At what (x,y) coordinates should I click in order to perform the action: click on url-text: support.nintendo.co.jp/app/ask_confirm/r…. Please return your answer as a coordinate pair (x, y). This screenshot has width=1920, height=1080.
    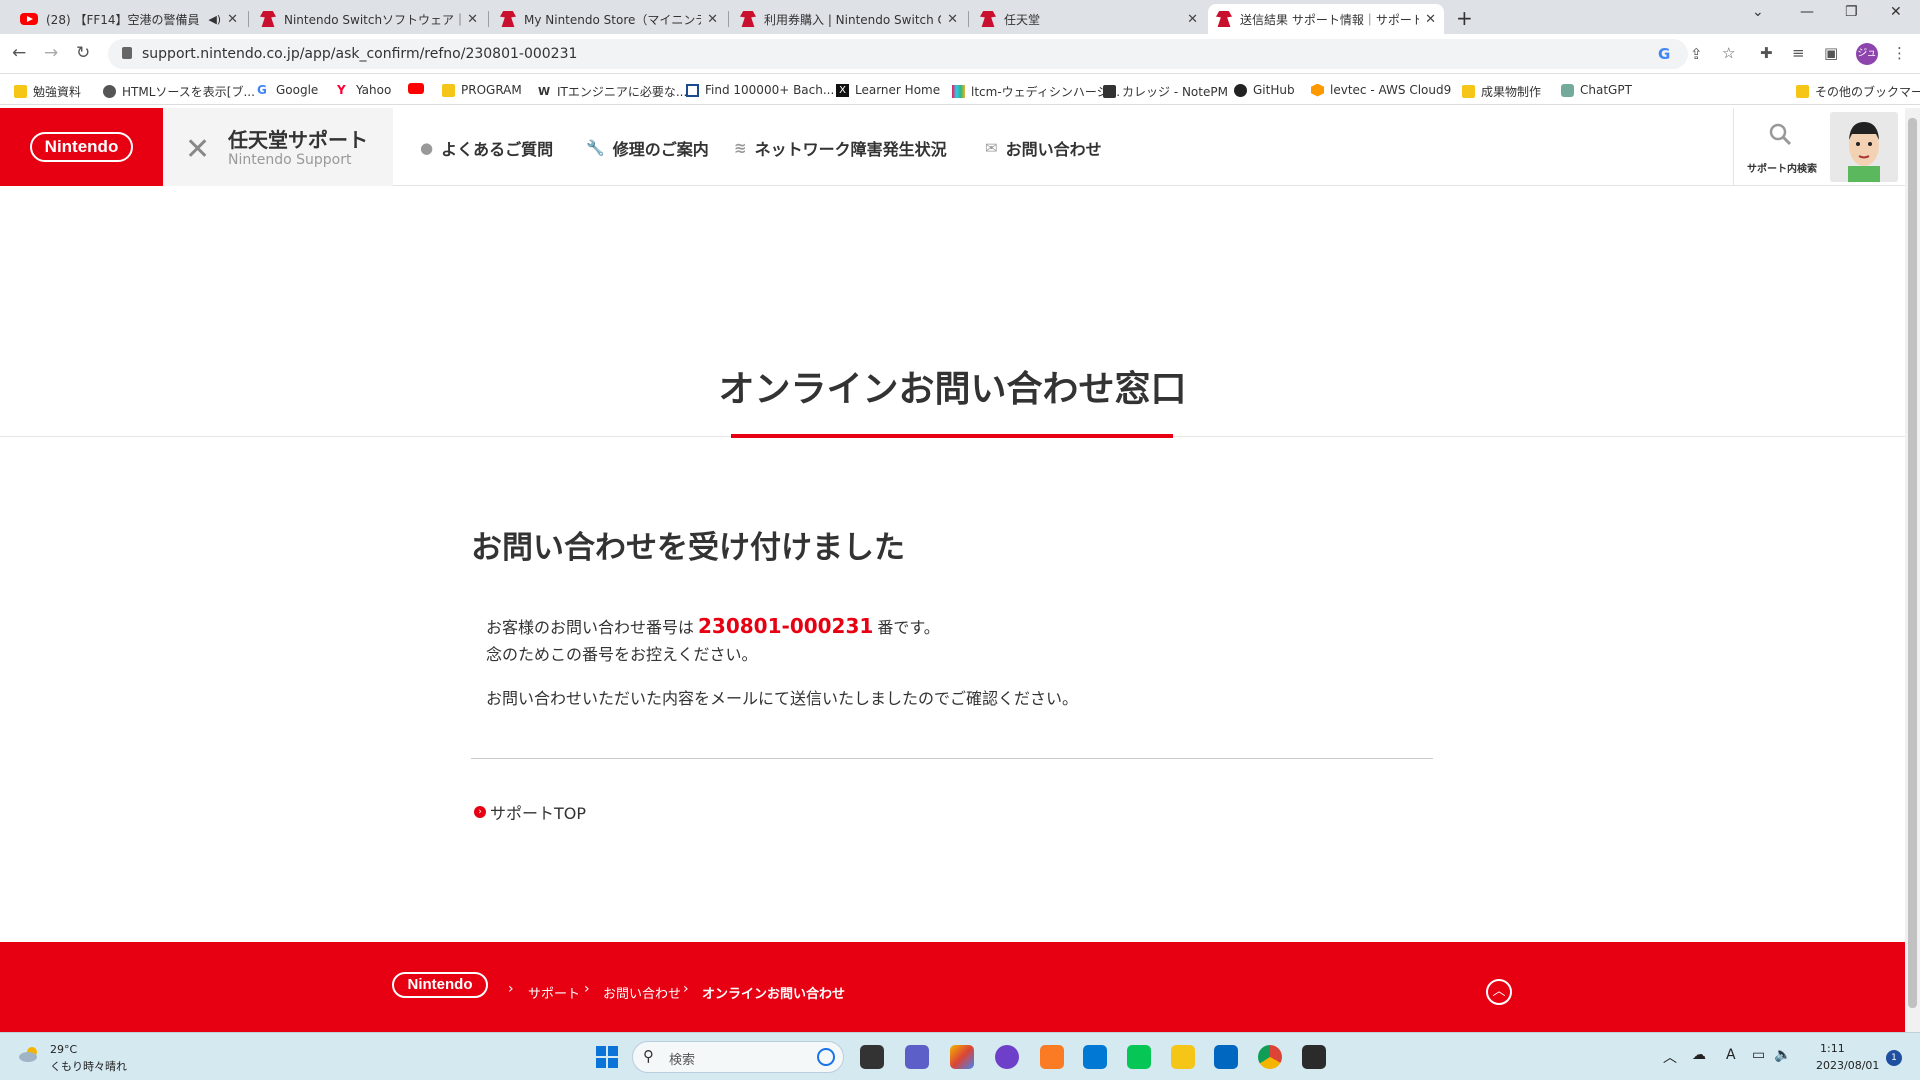
    Looking at the image, I should click on (359, 54).